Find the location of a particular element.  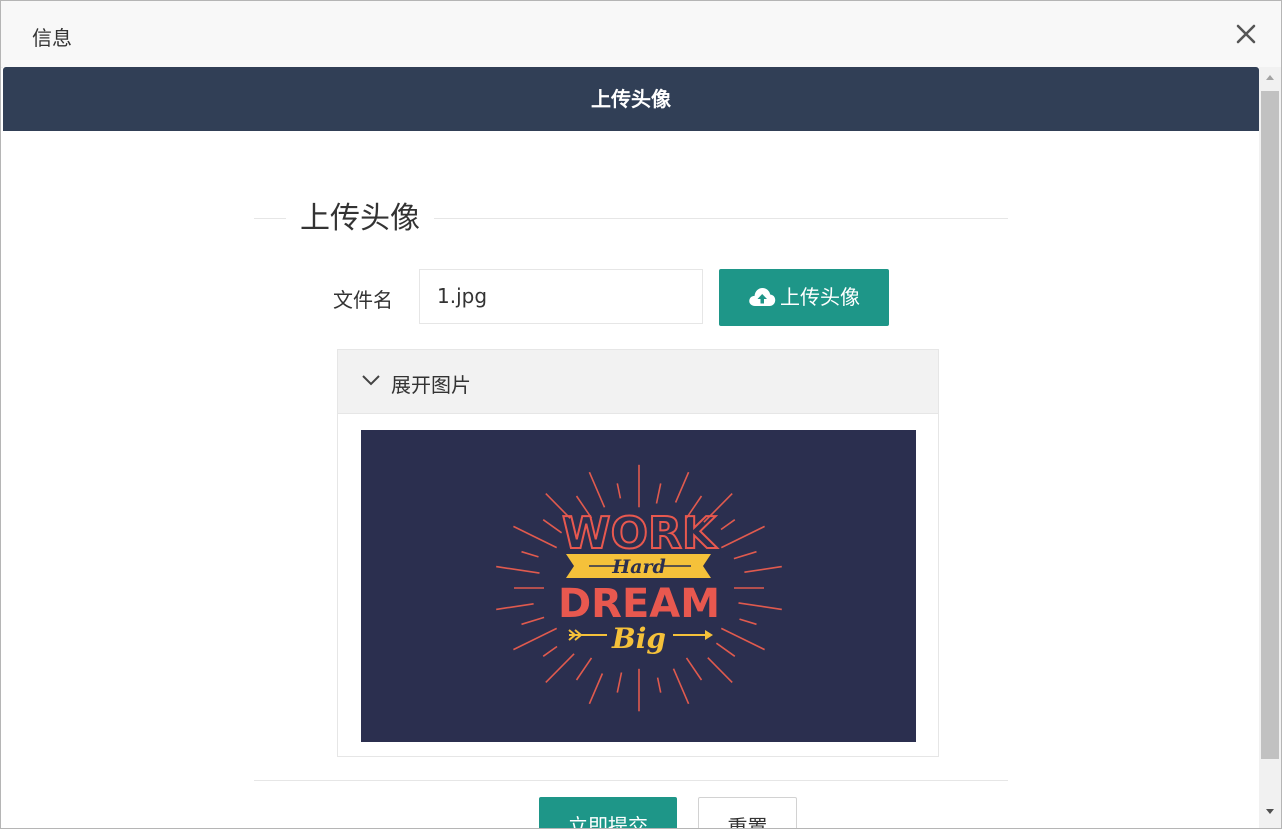

close-icon is located at coordinates (1246, 34).